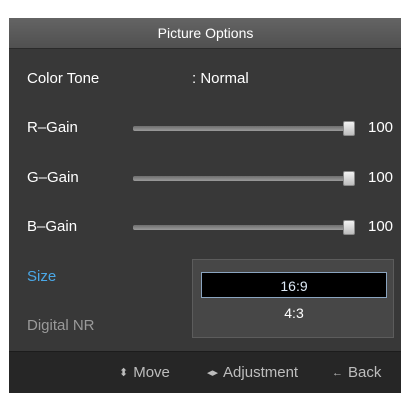 This screenshot has height=393, width=401. What do you see at coordinates (124, 373) in the screenshot?
I see `up-down-arrows-icon: ⬍` at bounding box center [124, 373].